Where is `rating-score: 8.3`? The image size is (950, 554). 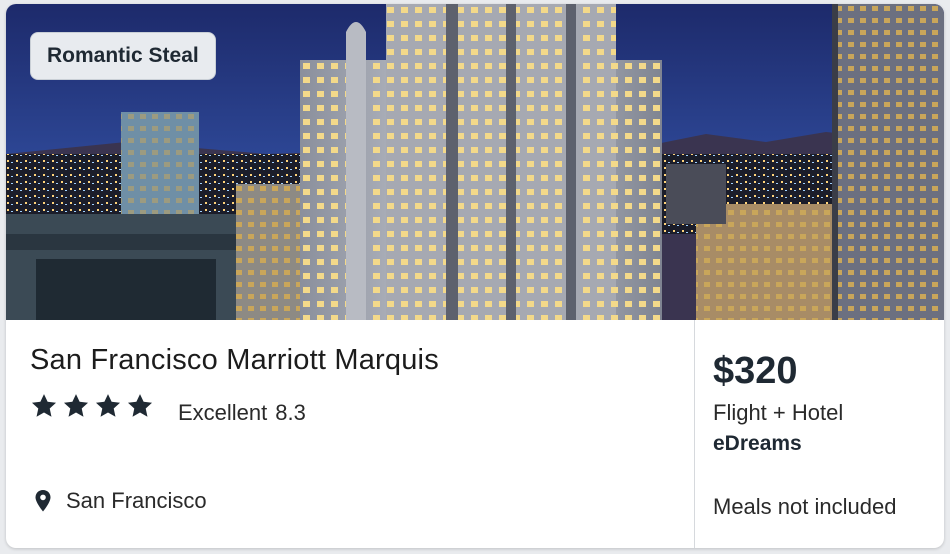 rating-score: 8.3 is located at coordinates (290, 412).